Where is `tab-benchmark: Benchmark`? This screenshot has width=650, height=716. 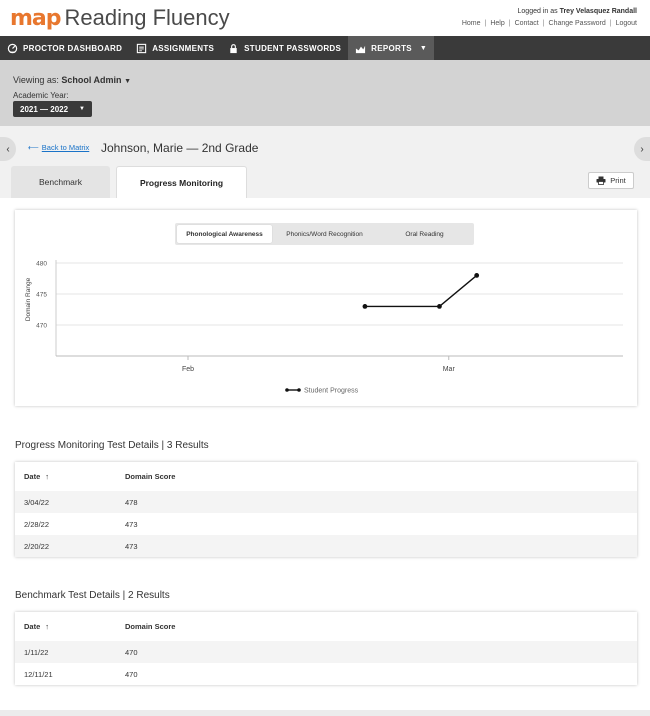
tab-benchmark: Benchmark is located at coordinates (60, 182).